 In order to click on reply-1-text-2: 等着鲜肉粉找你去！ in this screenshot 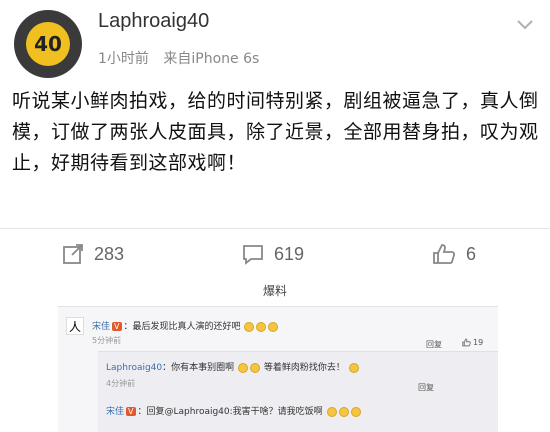, I will do `click(304, 368)`.